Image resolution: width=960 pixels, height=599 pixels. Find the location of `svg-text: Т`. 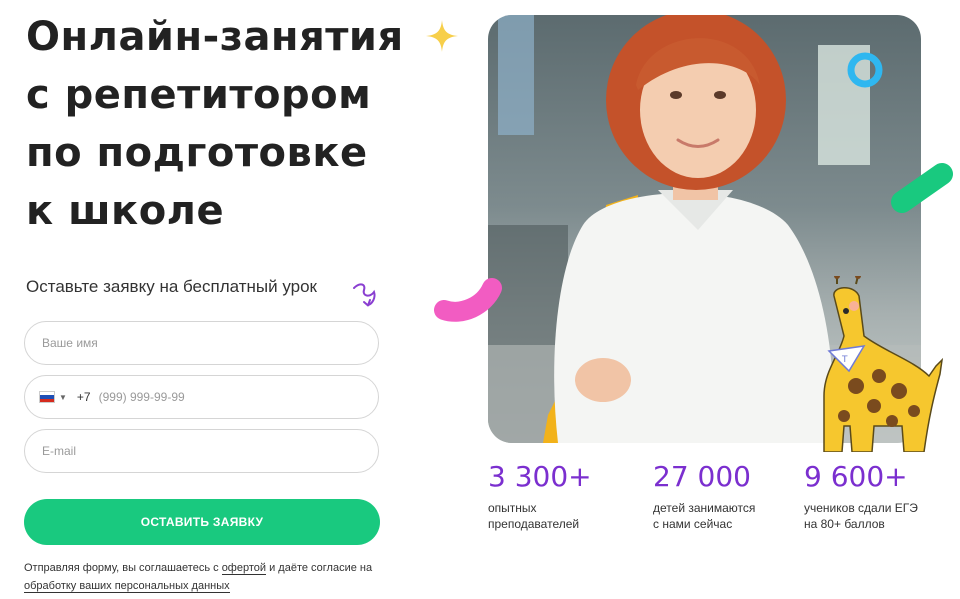

svg-text: Т is located at coordinates (844, 360).